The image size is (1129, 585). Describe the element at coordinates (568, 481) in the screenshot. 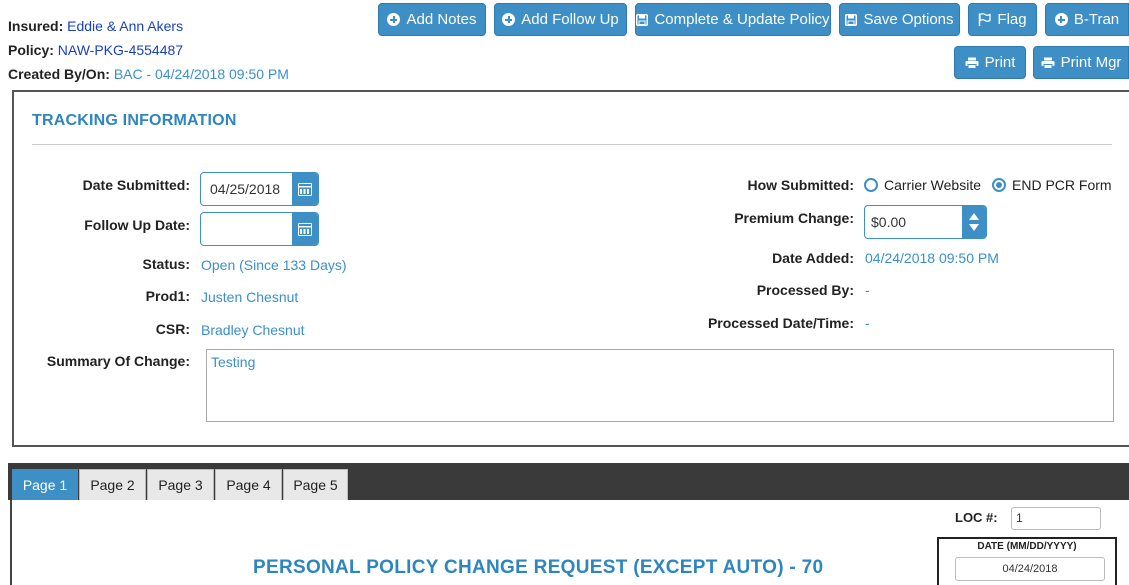

I see `page-tabbar: Page 1 Page 2 Page 3 Page 4 Page 5` at that location.